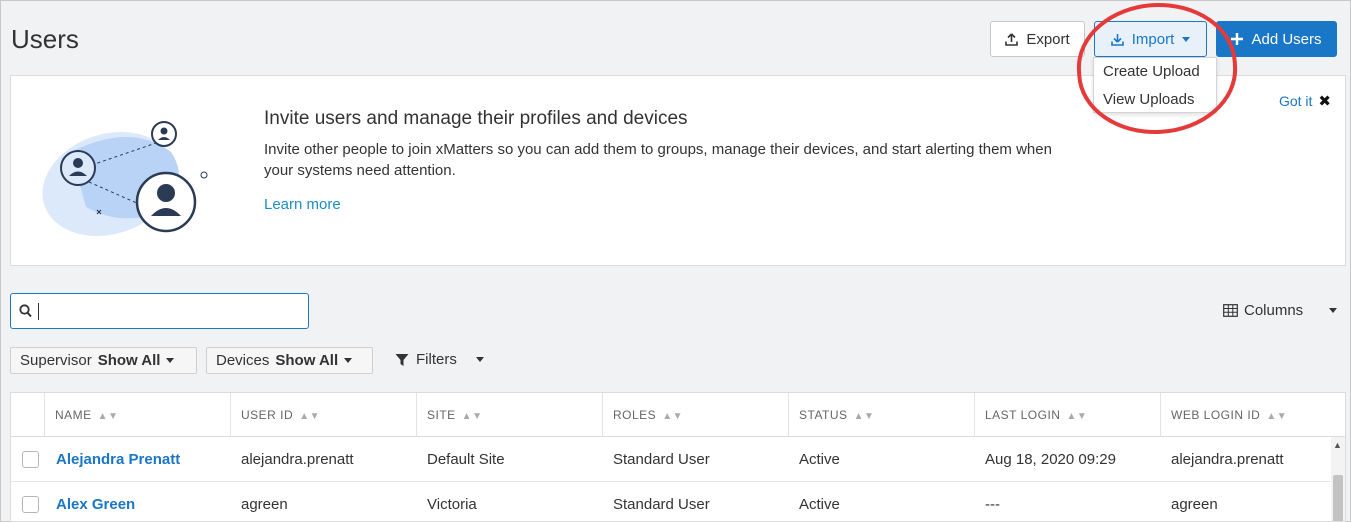  I want to click on column-header-name: NAME ▲▼, so click(137, 415).